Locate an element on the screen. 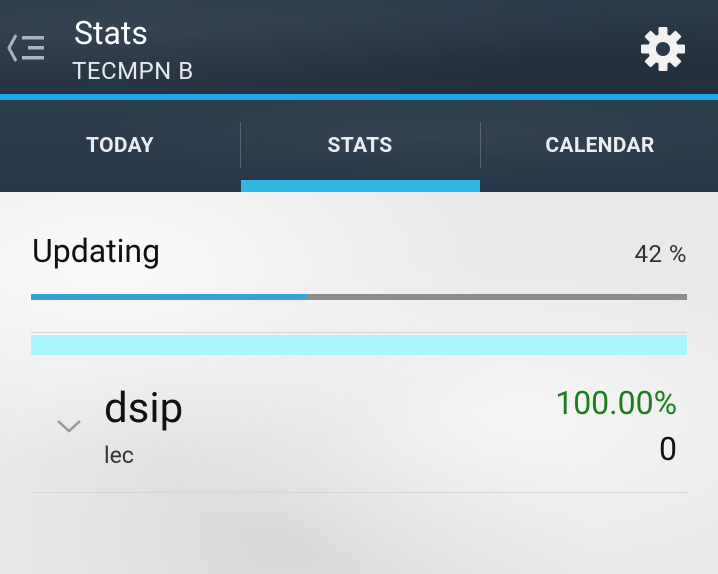 This screenshot has width=718, height=574. tab-stats: STATS is located at coordinates (360, 146).